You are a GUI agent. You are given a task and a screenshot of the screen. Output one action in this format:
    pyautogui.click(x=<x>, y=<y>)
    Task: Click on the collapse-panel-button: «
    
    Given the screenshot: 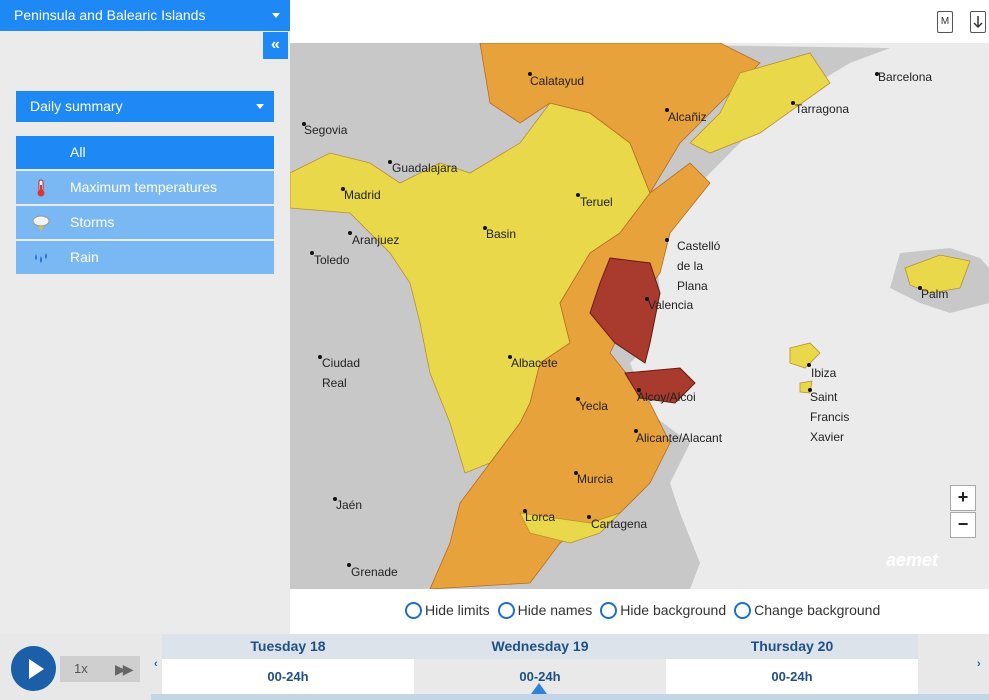 What is the action you would take?
    pyautogui.click(x=275, y=45)
    